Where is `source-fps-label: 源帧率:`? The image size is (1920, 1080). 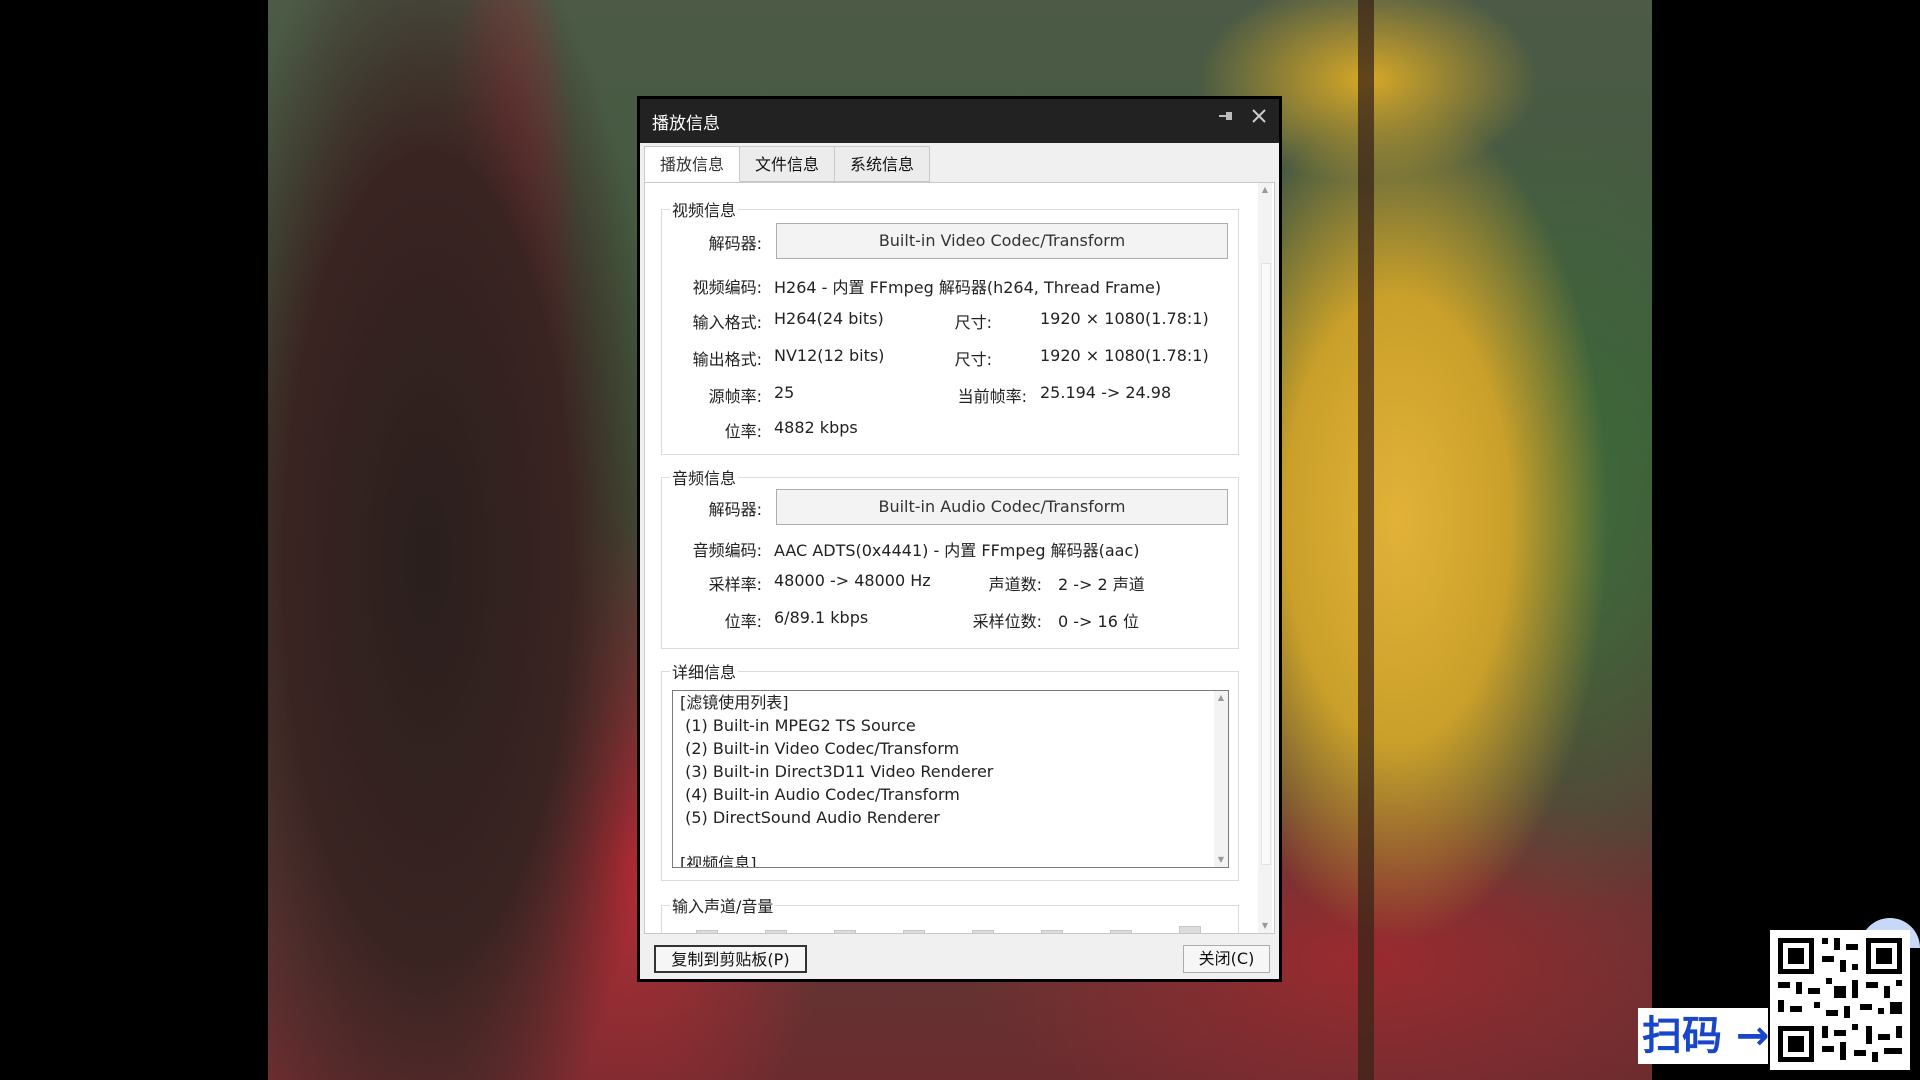 source-fps-label: 源帧率: is located at coordinates (735, 396).